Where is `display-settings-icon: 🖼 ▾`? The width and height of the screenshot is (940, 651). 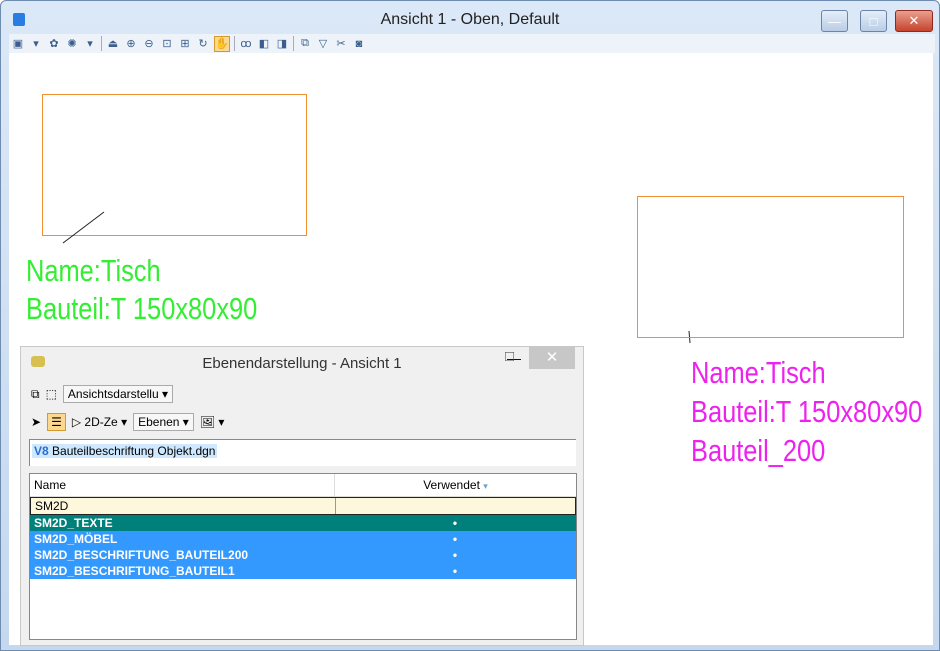
display-settings-icon: 🖼 ▾ is located at coordinates (212, 422).